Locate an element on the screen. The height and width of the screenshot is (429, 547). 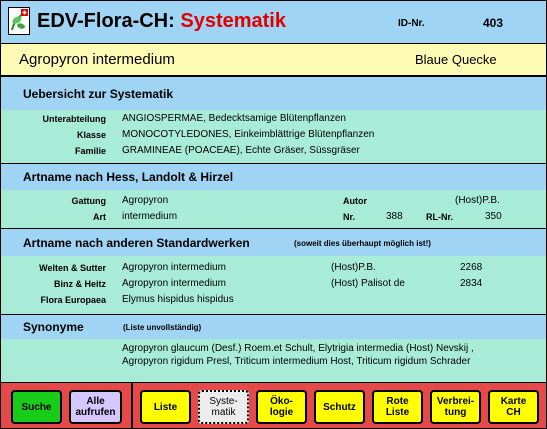
synonyme-header: Synonyme (Liste unvollständig) is located at coordinates (273, 327).